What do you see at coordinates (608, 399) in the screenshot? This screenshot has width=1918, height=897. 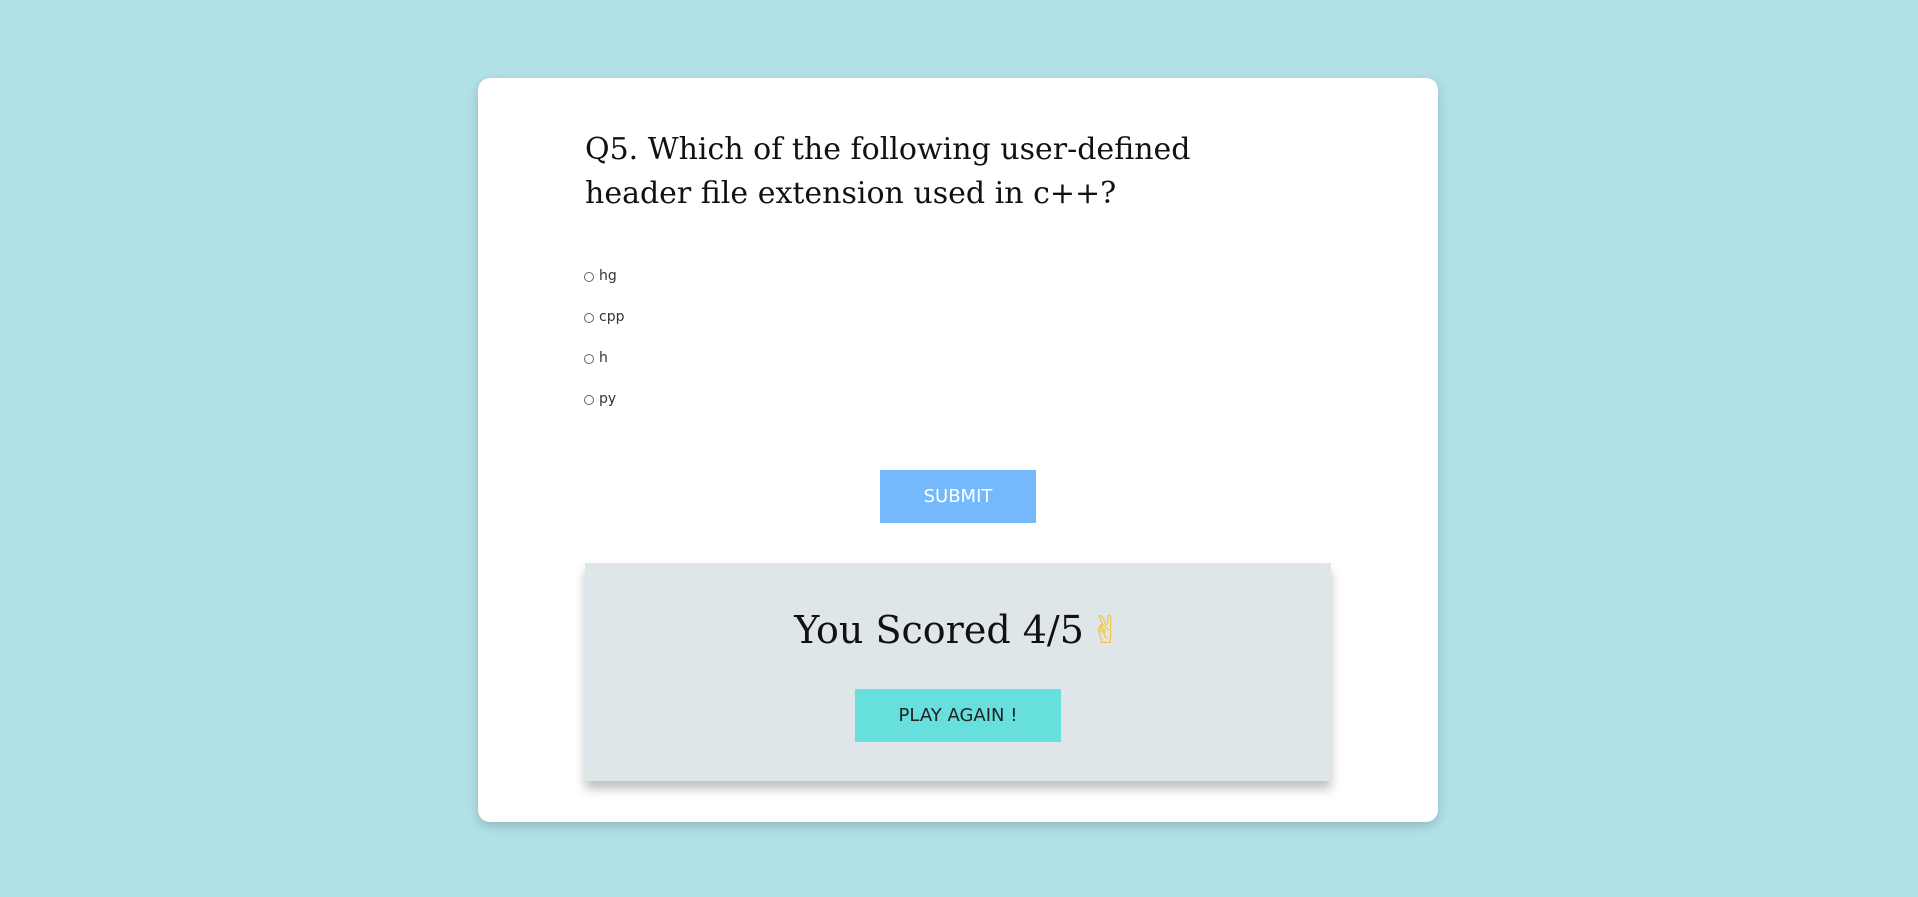 I see `option-label: py` at bounding box center [608, 399].